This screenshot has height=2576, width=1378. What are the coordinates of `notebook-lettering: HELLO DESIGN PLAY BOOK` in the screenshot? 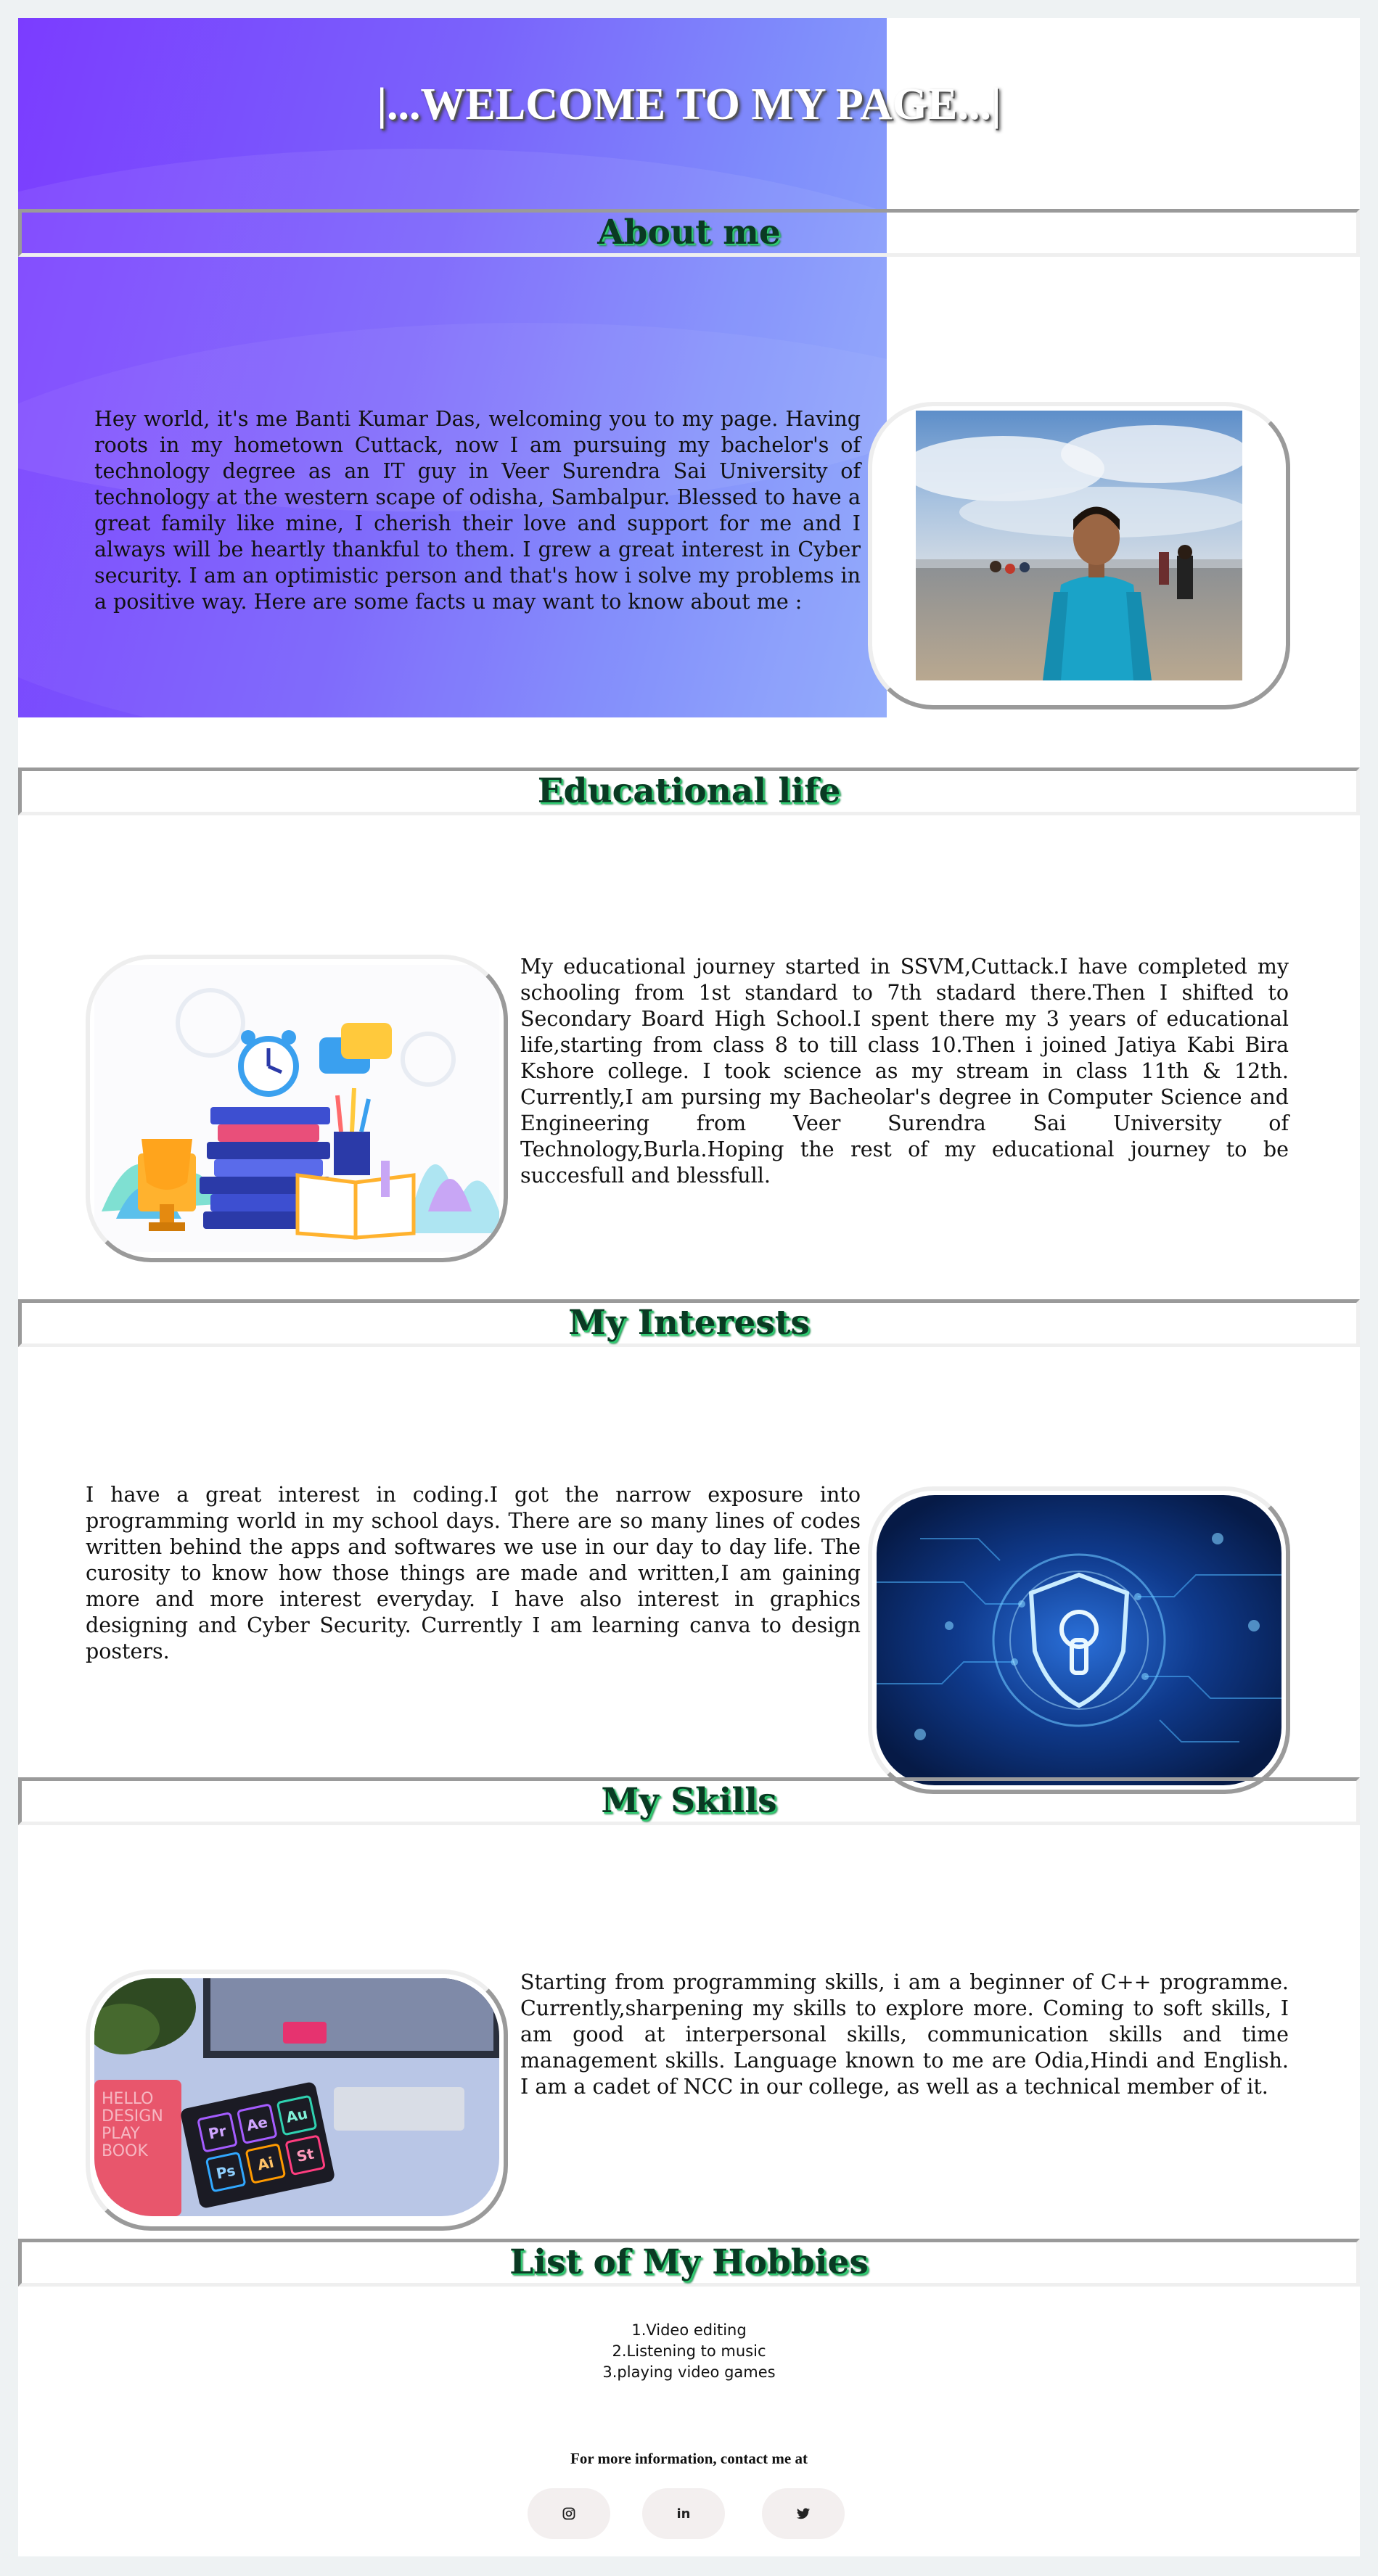 It's located at (141, 2125).